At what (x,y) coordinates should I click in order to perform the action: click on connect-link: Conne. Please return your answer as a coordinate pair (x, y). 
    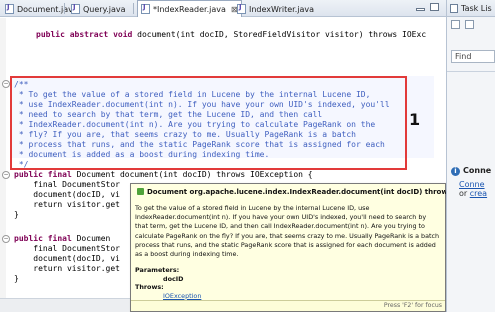
    Looking at the image, I should click on (472, 184).